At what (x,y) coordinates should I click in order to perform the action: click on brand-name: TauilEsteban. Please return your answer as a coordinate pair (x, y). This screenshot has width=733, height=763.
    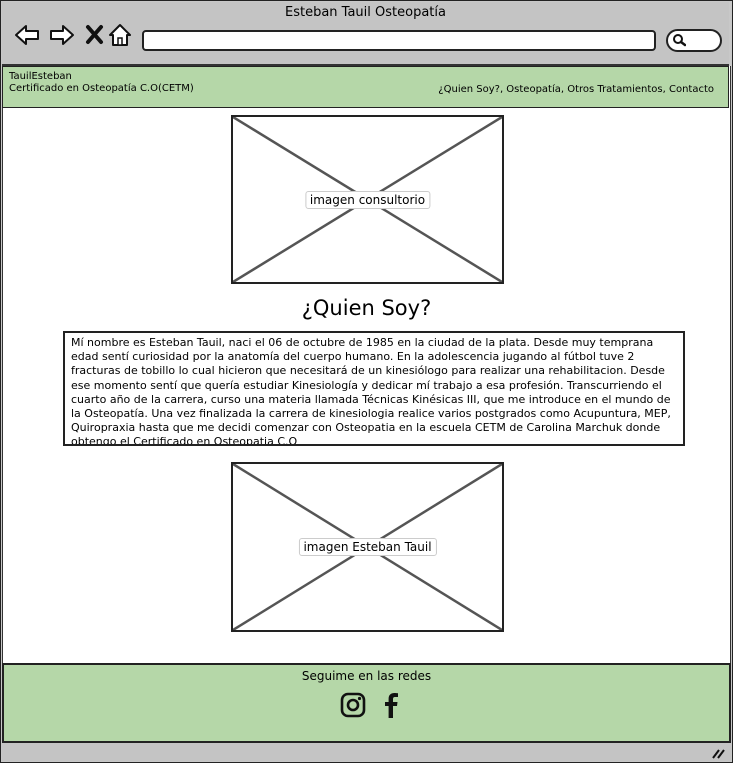
    Looking at the image, I should click on (40, 76).